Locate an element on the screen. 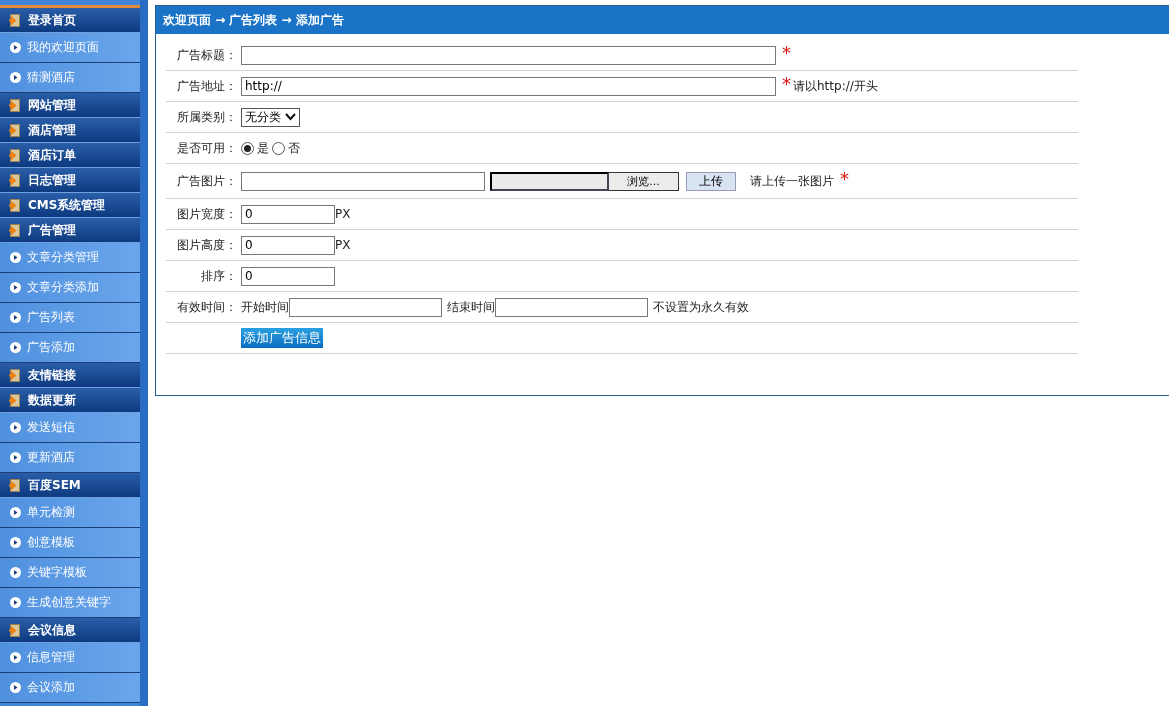  menu-item-label: 信息管理 is located at coordinates (51, 657).